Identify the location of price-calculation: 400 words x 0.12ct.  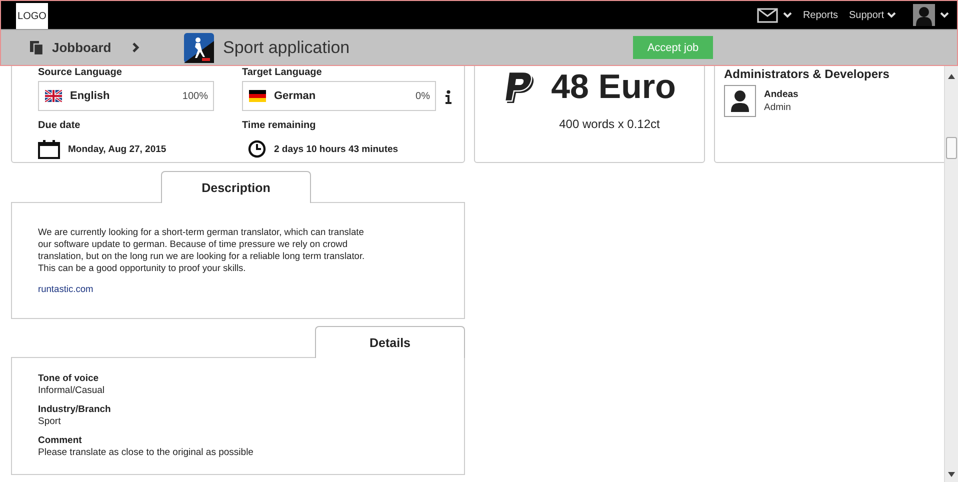
(609, 124).